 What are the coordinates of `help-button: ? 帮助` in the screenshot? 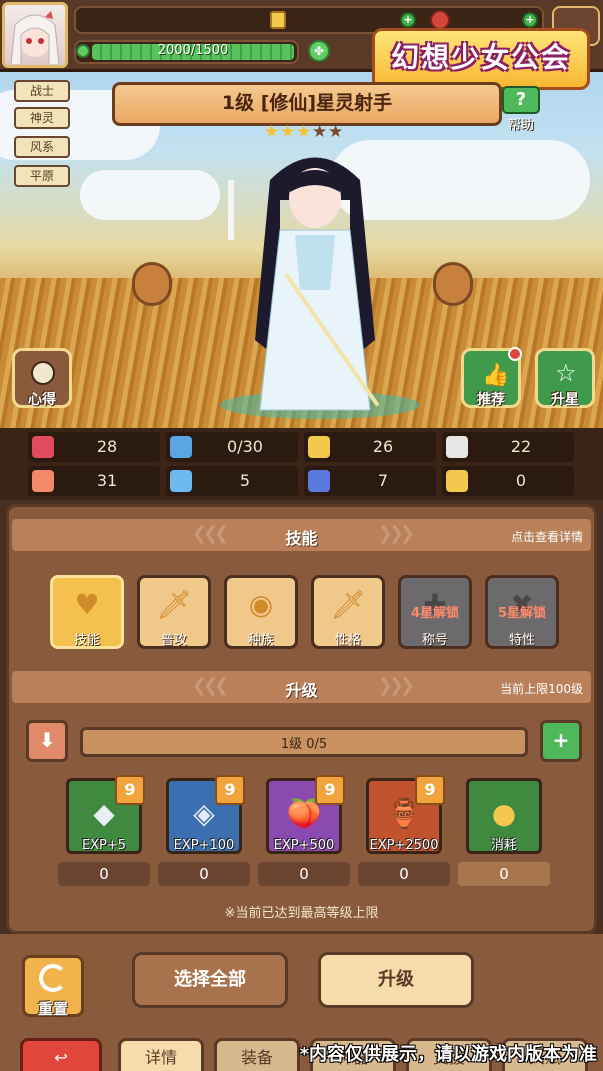 It's located at (522, 109).